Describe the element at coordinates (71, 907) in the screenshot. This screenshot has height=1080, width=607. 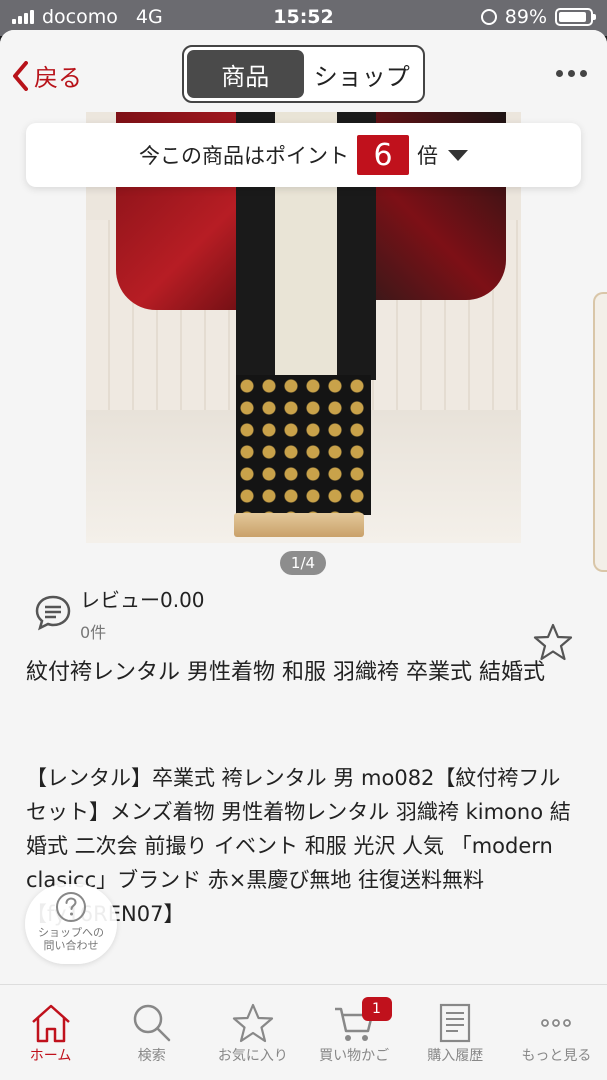
I see `question-bubble-icon` at that location.